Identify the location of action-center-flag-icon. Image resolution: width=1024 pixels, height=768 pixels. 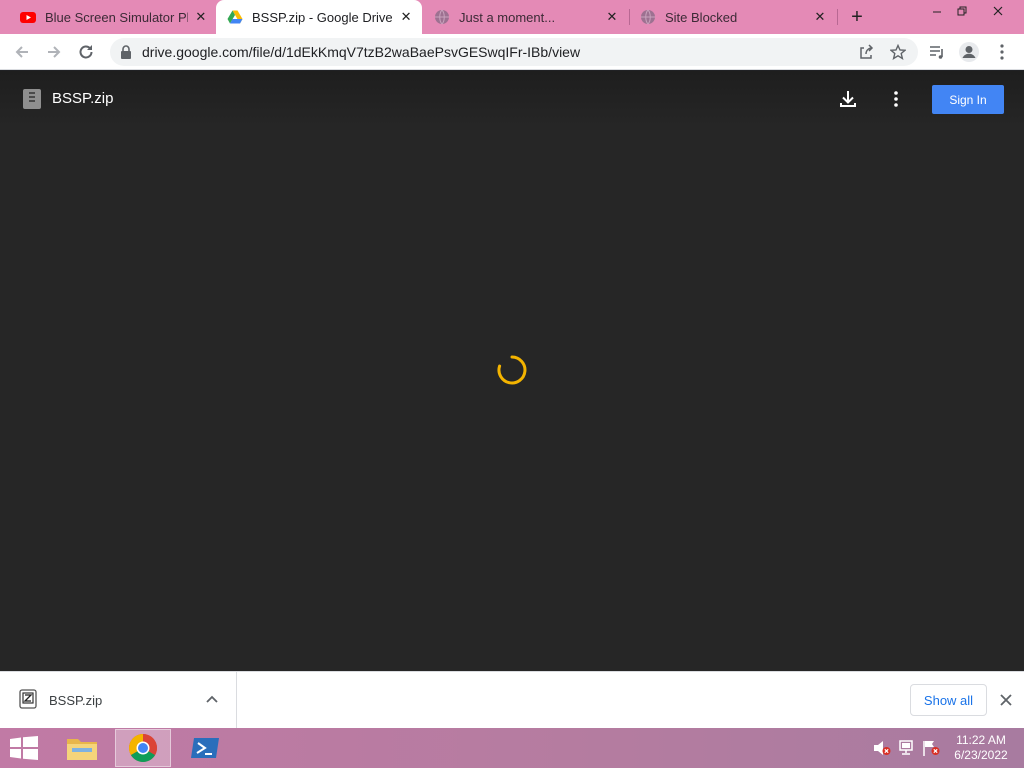
(931, 748).